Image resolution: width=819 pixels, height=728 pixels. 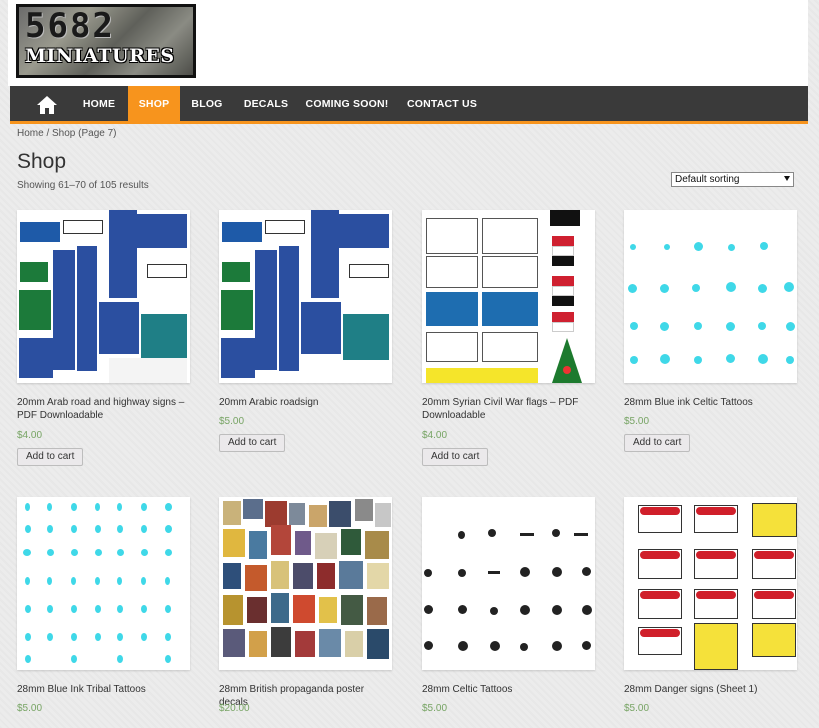 What do you see at coordinates (347, 103) in the screenshot?
I see `nav-item-coming-soon: COMING SOON!` at bounding box center [347, 103].